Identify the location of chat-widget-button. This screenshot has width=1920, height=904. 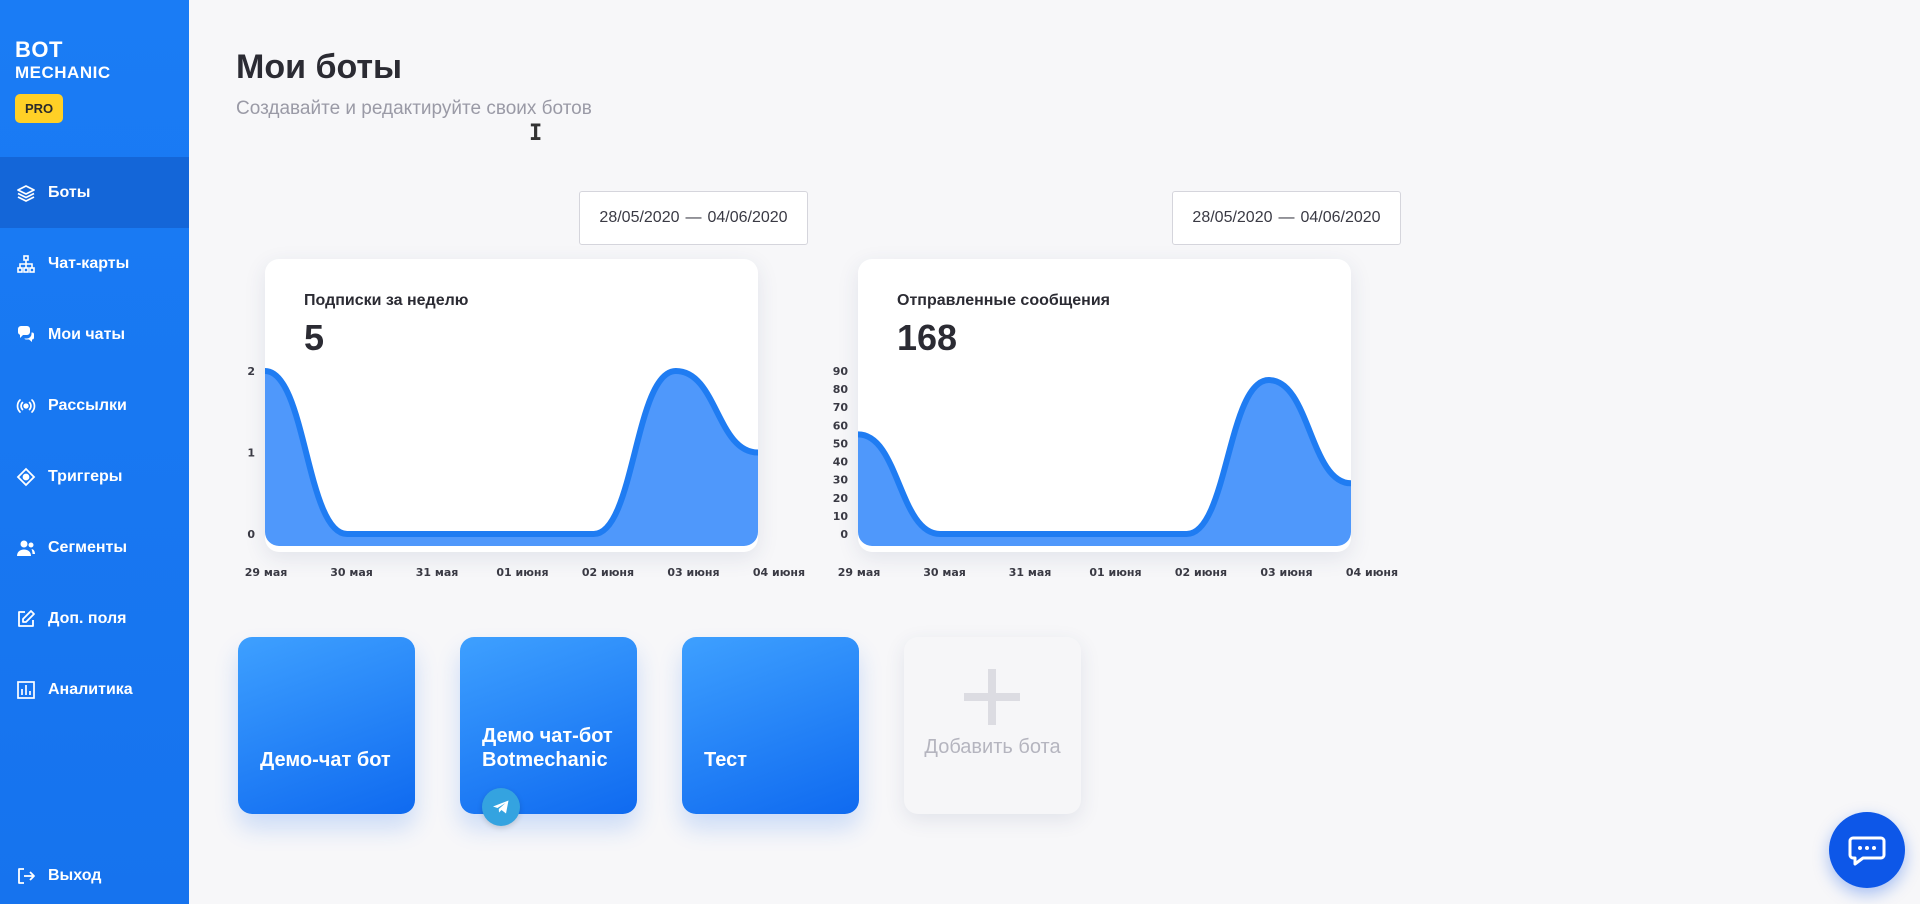
(1867, 850).